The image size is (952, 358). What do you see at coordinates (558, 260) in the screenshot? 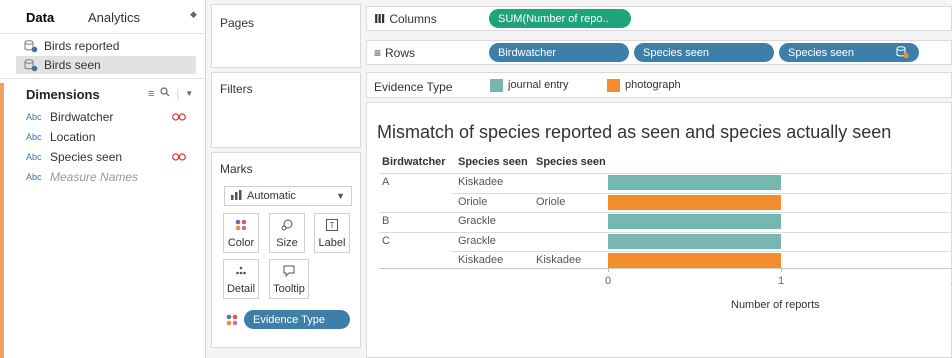
I see `cell-species-actual: Kiskadee` at bounding box center [558, 260].